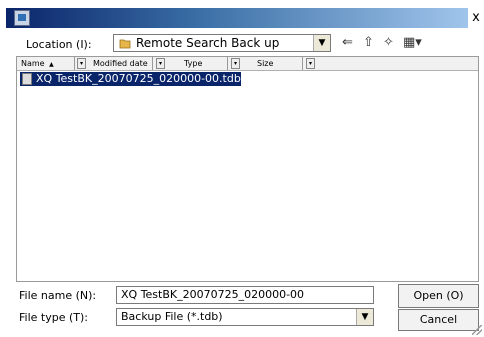 This screenshot has height=337, width=484. What do you see at coordinates (27, 79) in the screenshot?
I see `file-icon` at bounding box center [27, 79].